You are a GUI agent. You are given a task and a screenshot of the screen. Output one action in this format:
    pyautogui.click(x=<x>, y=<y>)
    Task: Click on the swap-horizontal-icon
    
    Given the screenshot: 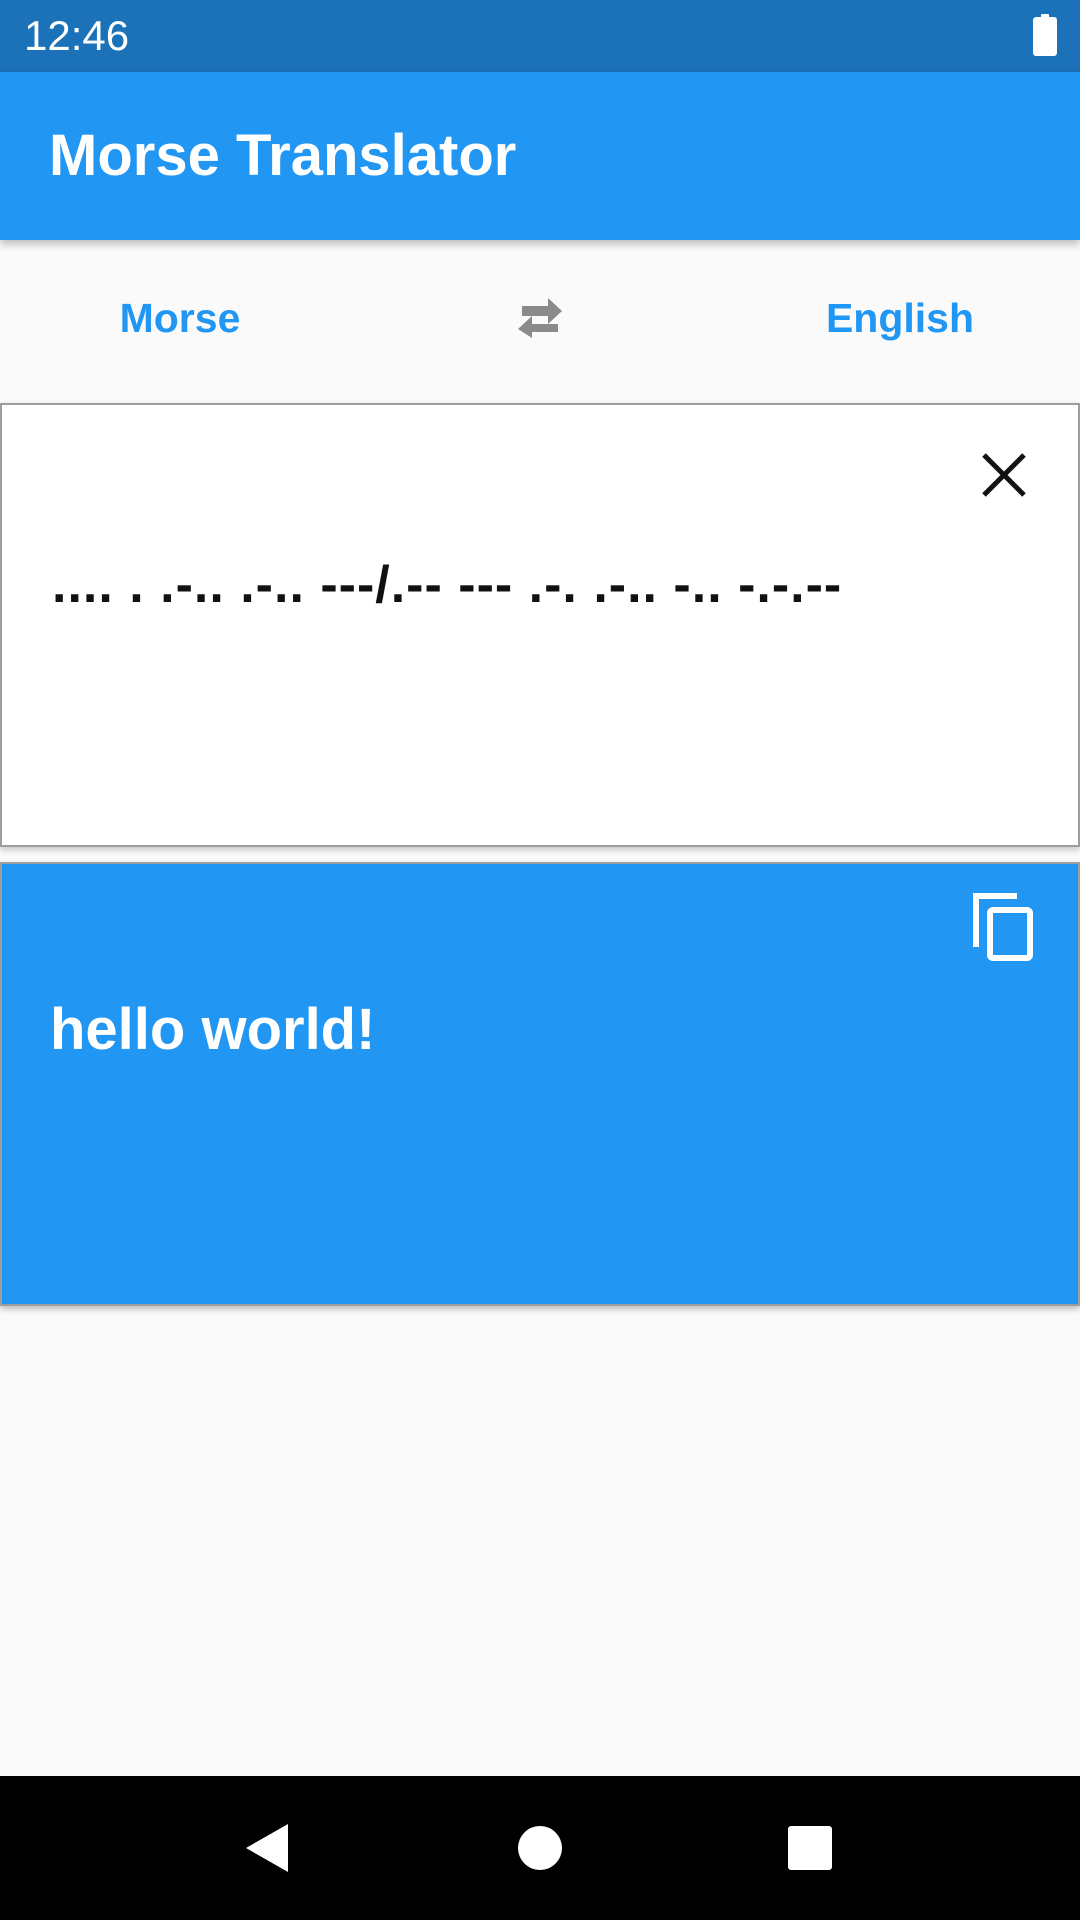 What is the action you would take?
    pyautogui.click(x=540, y=316)
    